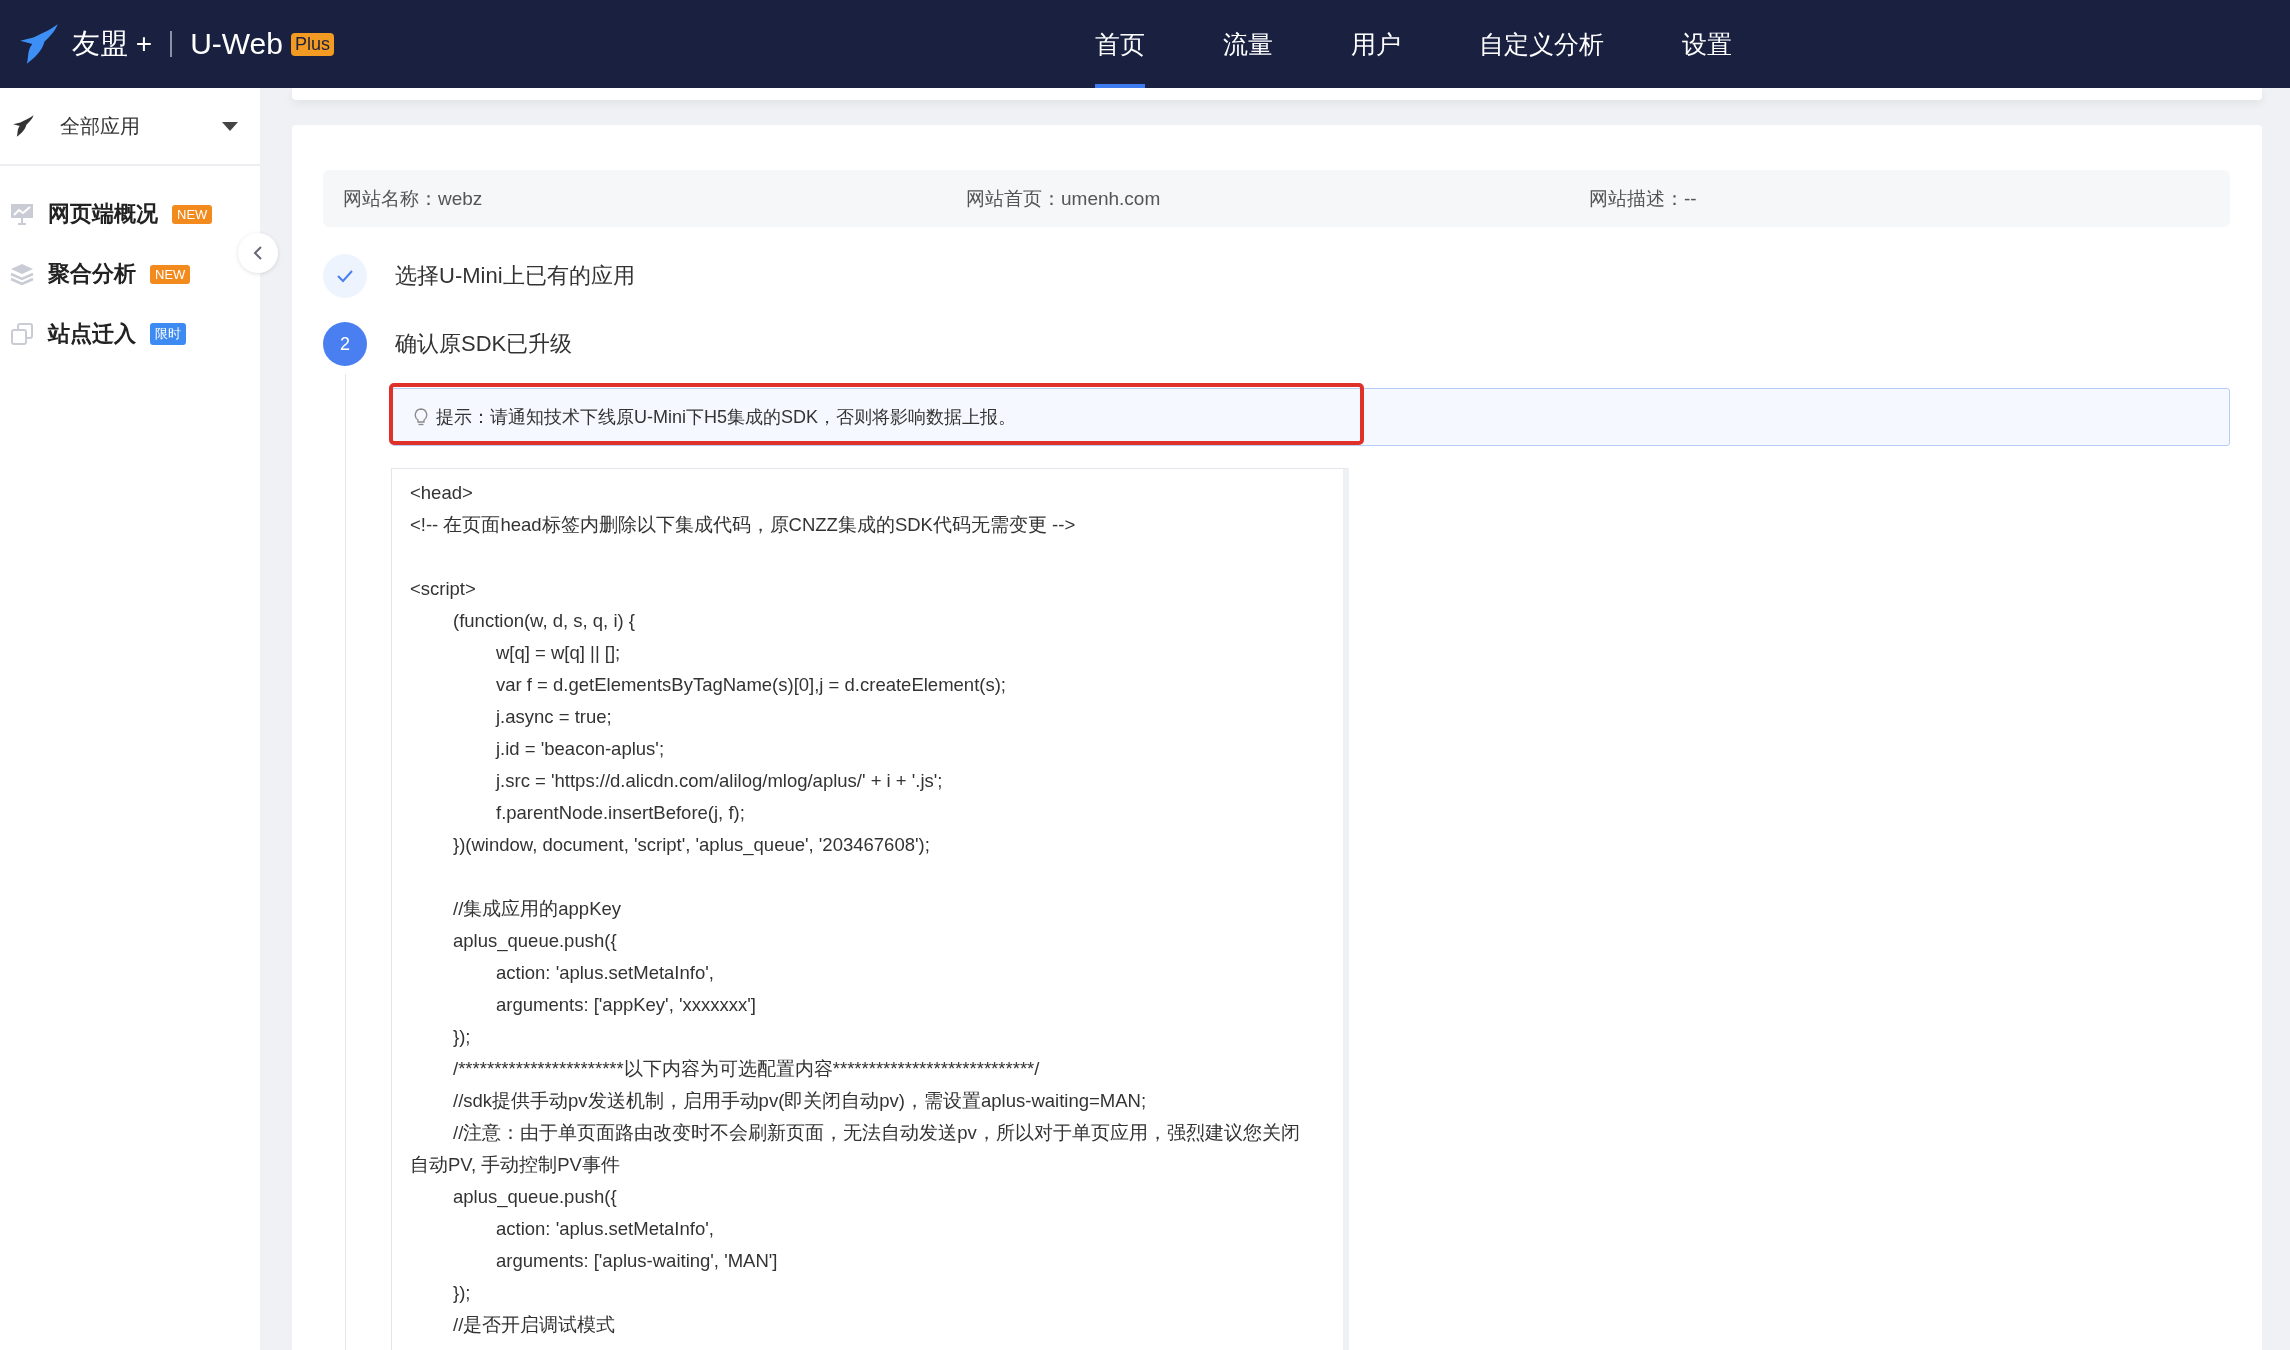 This screenshot has height=1350, width=2290. What do you see at coordinates (112, 44) in the screenshot?
I see `brand-name: 友盟 +` at bounding box center [112, 44].